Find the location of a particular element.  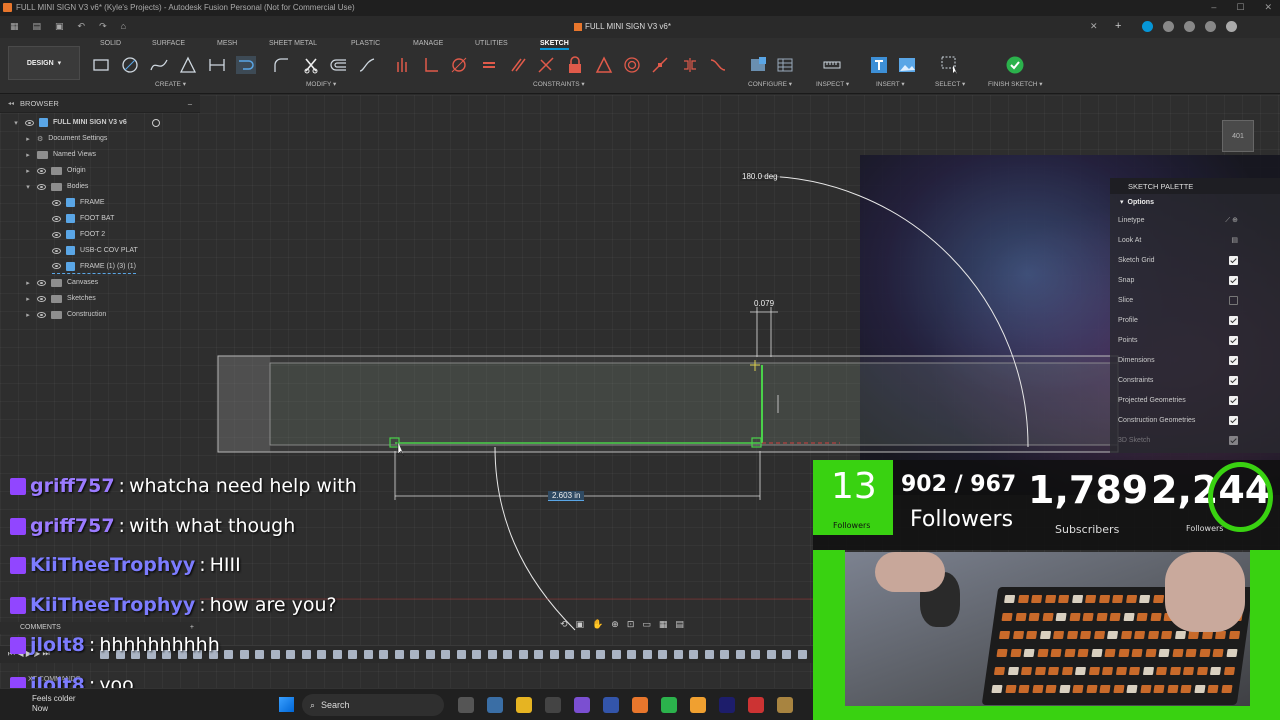

display-settings-icon: ▭ is located at coordinates (646, 626).